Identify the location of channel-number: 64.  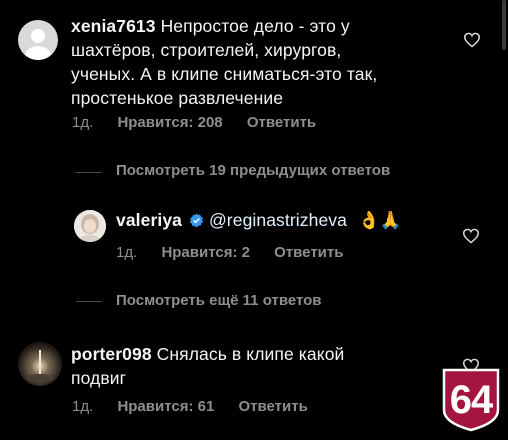
(471, 399).